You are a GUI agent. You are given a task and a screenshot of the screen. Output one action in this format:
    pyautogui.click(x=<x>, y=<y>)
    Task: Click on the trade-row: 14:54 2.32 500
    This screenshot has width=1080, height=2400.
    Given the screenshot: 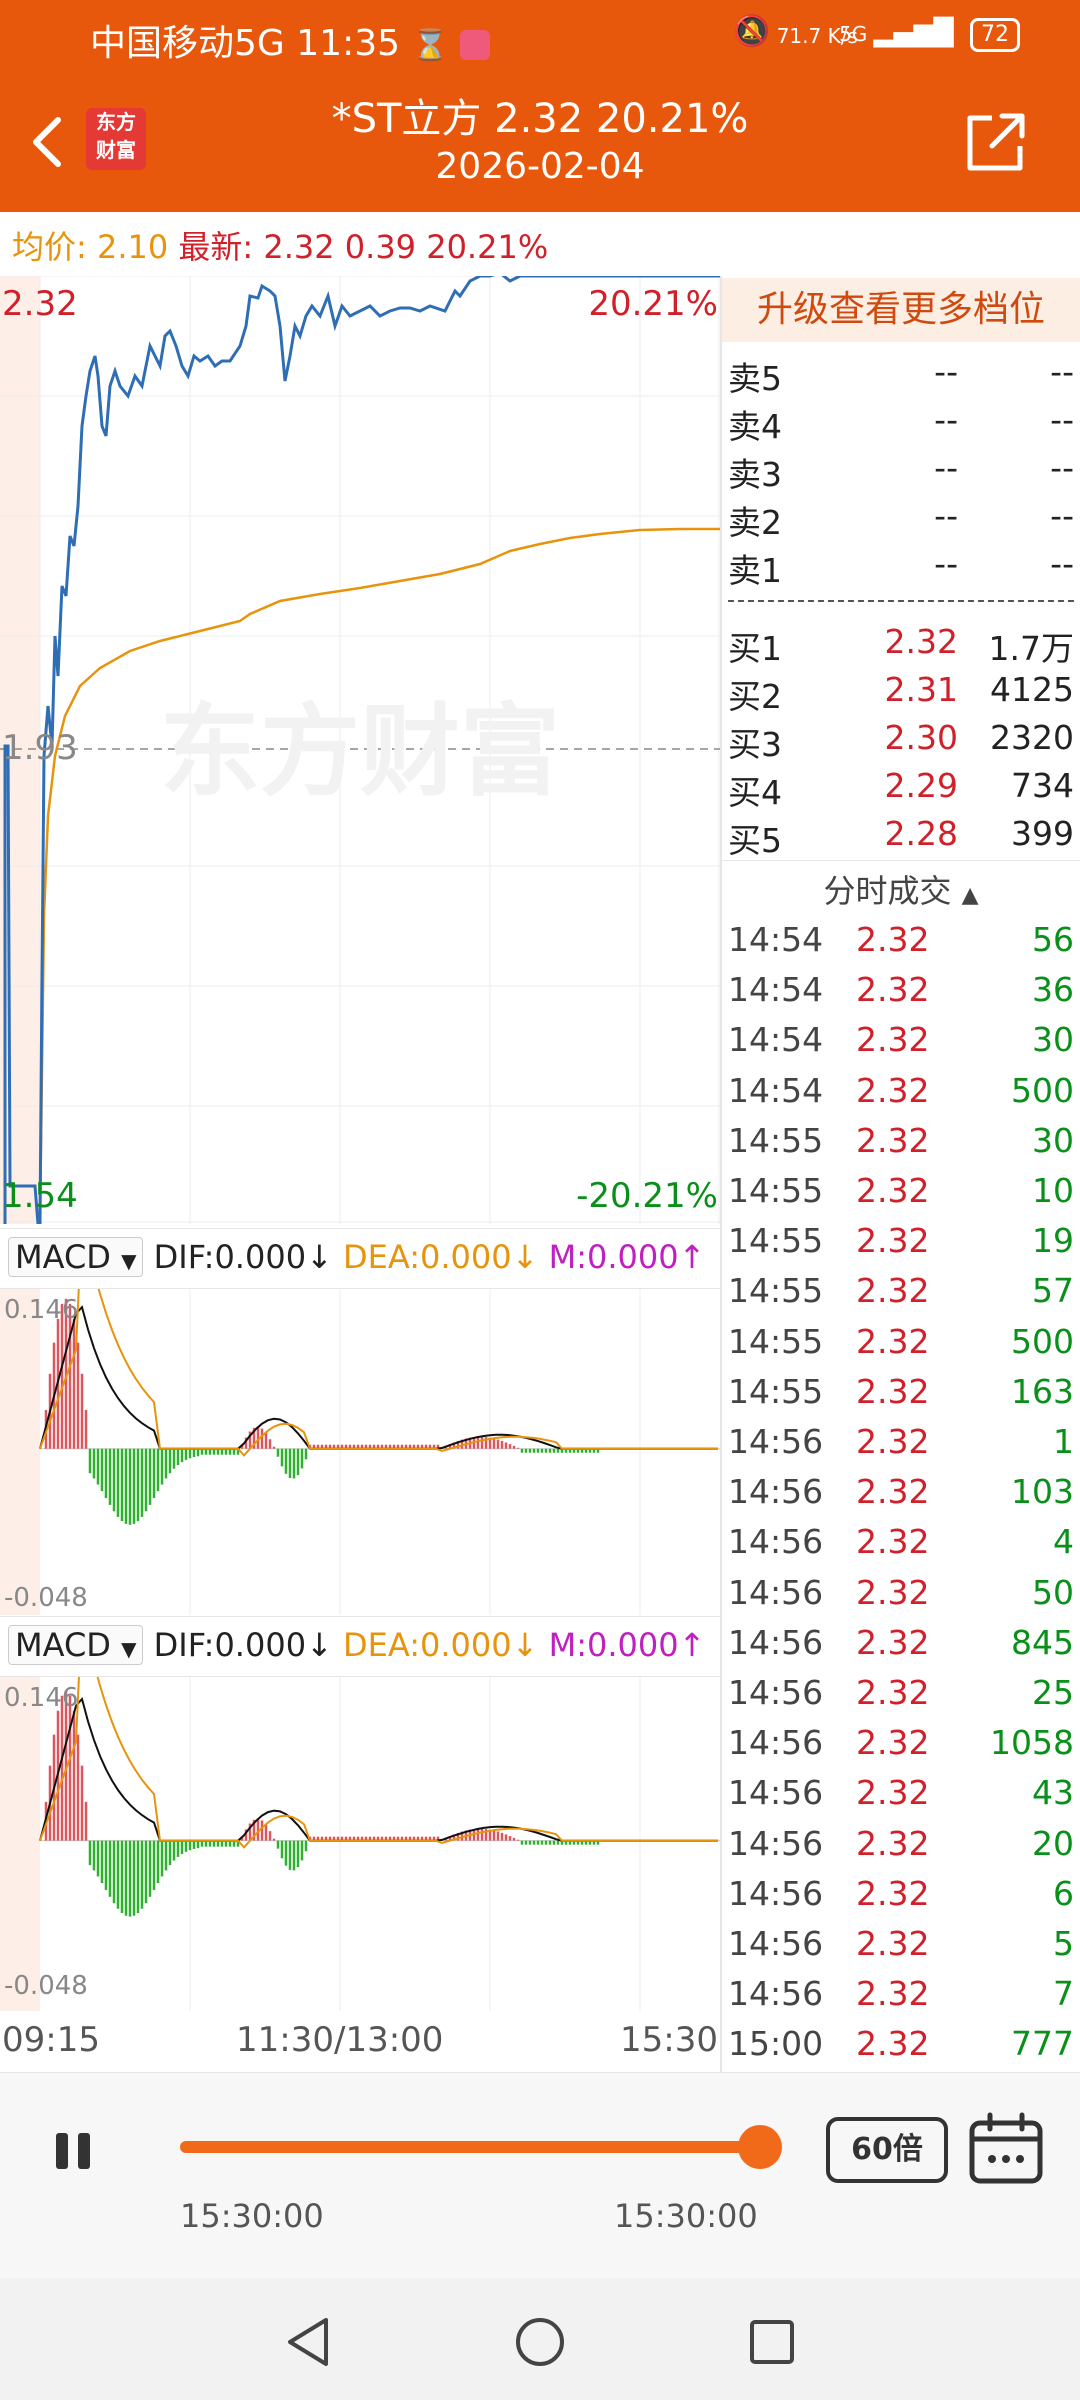 What is the action you would take?
    pyautogui.click(x=901, y=1096)
    